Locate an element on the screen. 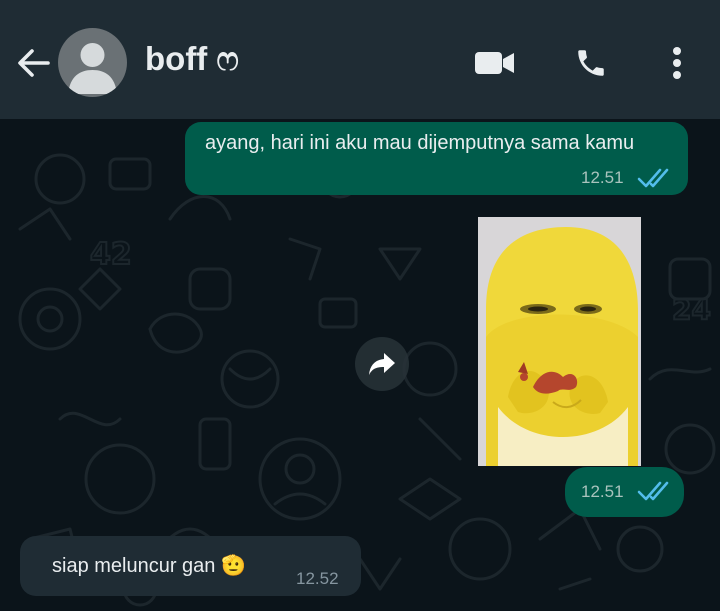 The image size is (720, 611). contact-name: boff ෆ is located at coordinates (192, 59).